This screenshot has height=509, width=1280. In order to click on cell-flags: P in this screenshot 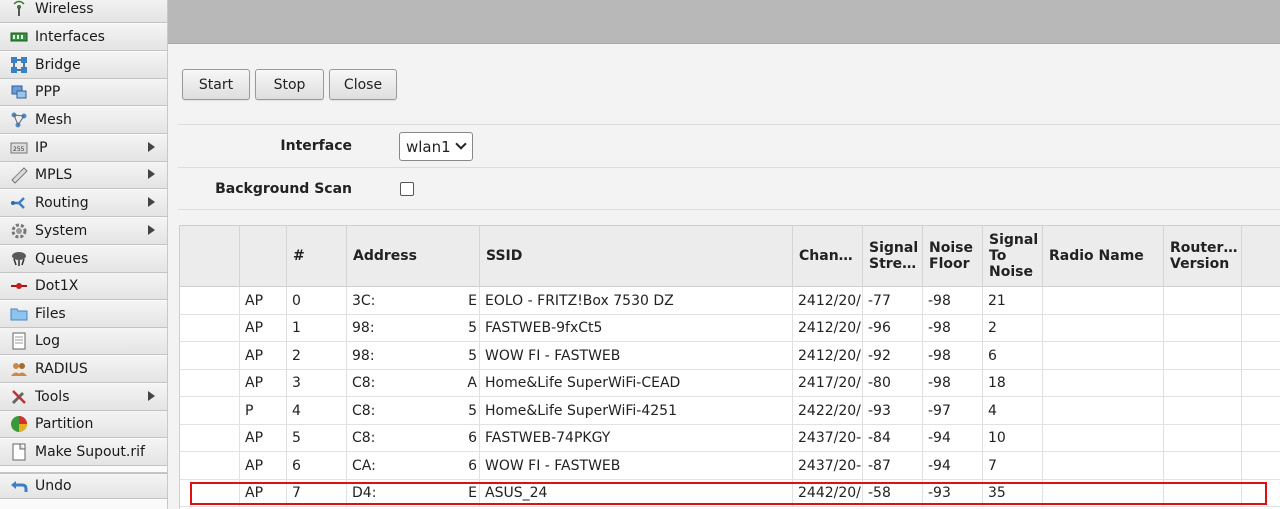, I will do `click(263, 410)`.